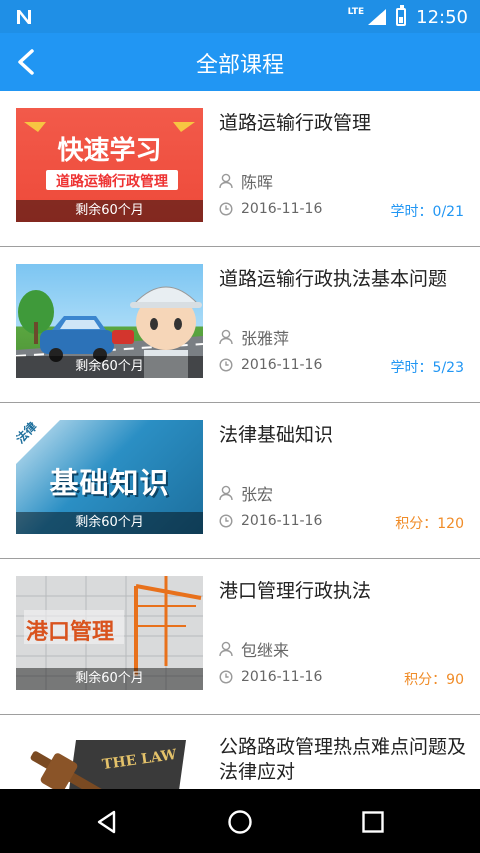 Image resolution: width=480 pixels, height=853 pixels. I want to click on course-hours: 学时：5/23, so click(427, 368).